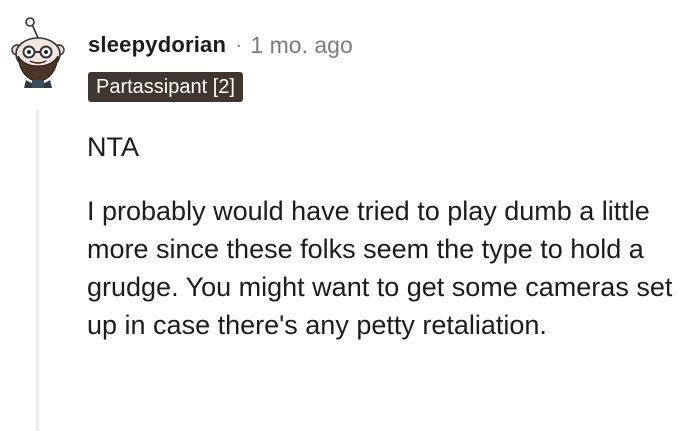 This screenshot has width=700, height=431. I want to click on user-avatar, so click(38, 52).